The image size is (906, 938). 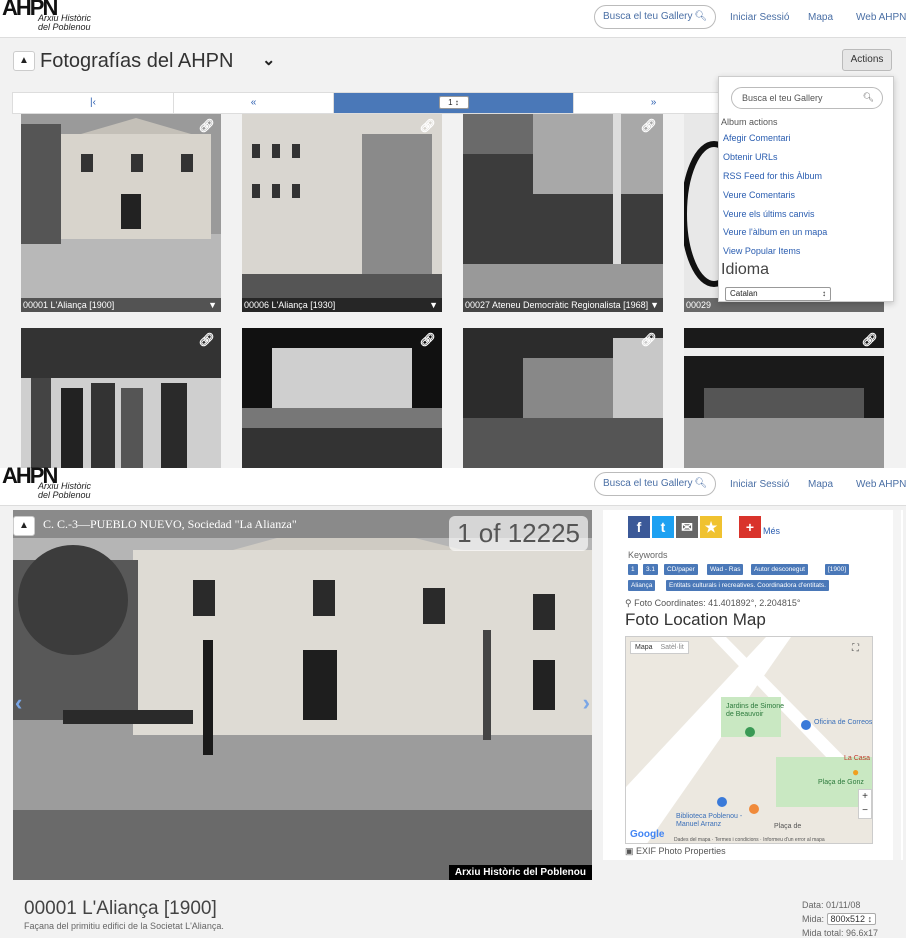 I want to click on next-page-button: », so click(x=654, y=103).